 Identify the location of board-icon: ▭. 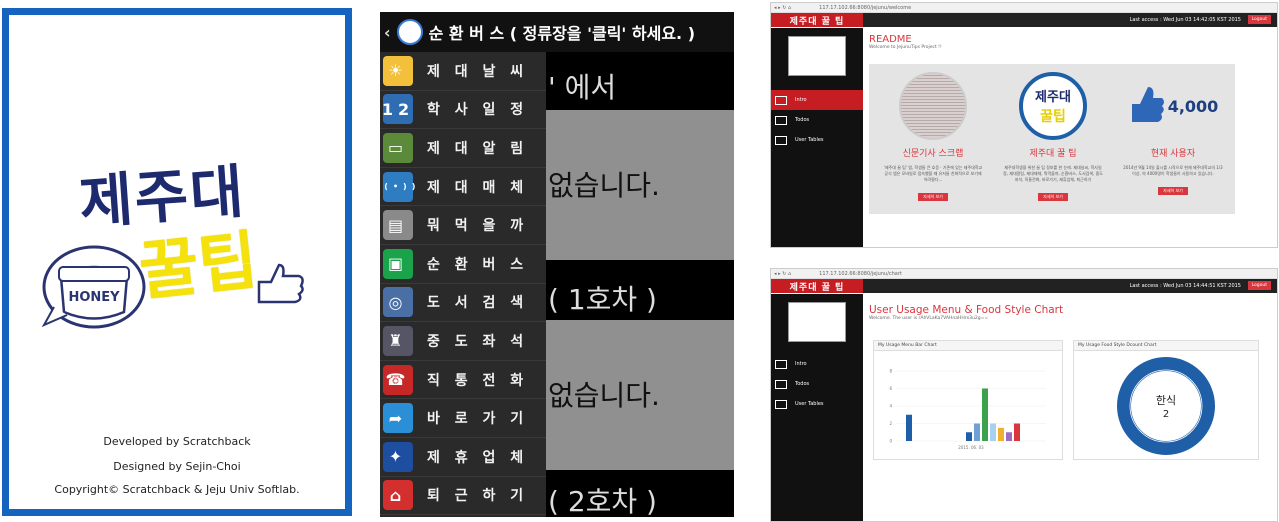
(398, 147).